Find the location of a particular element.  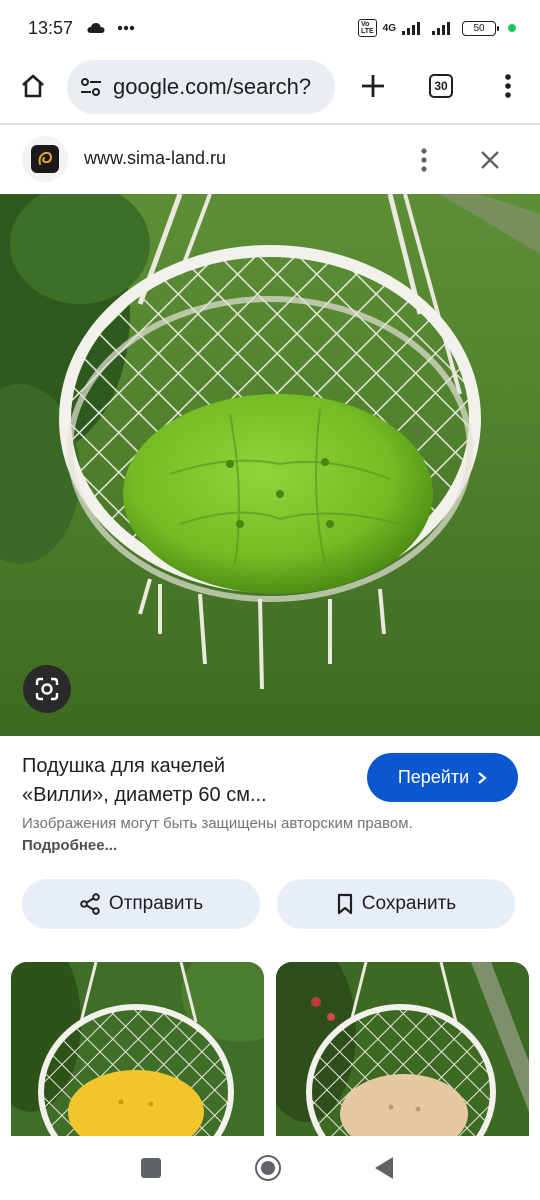

yellow-cushion-chair-photo is located at coordinates (137, 1049).